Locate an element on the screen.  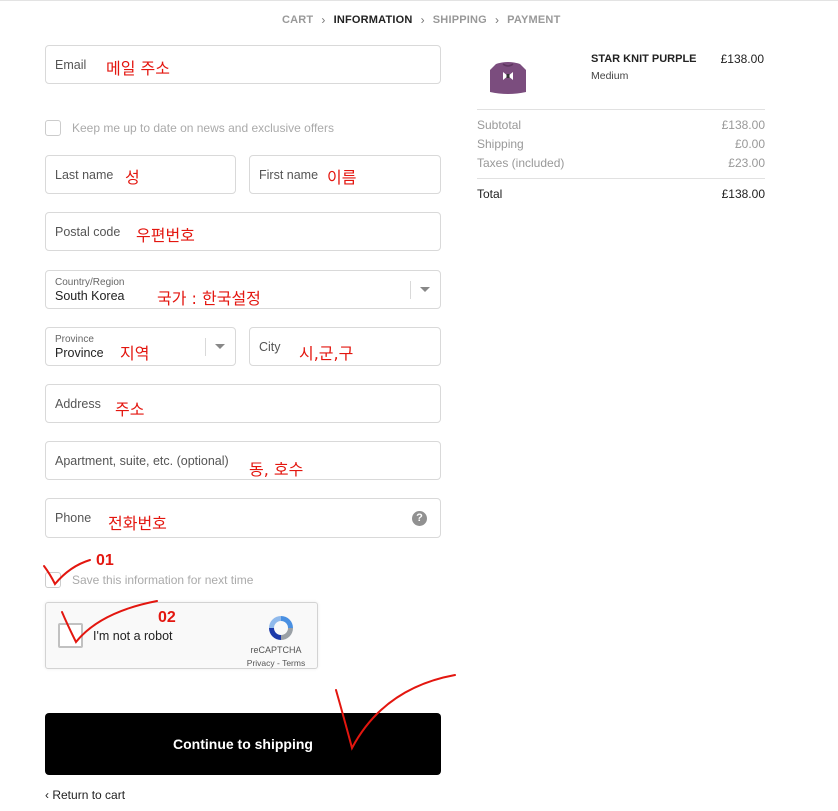
first-name-annotation: 이름 is located at coordinates (342, 177).